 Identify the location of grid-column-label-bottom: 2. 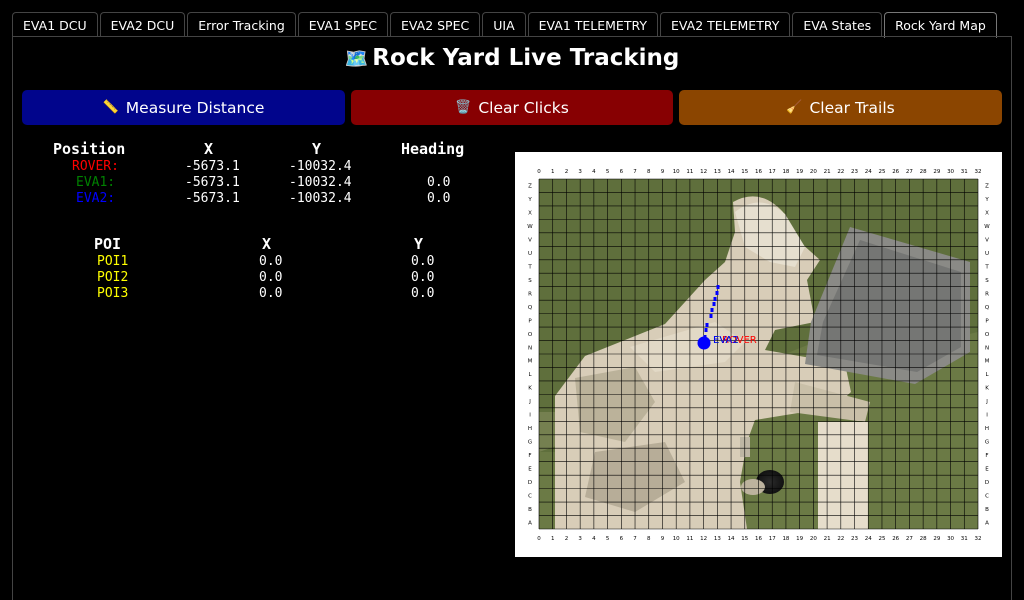
(567, 539).